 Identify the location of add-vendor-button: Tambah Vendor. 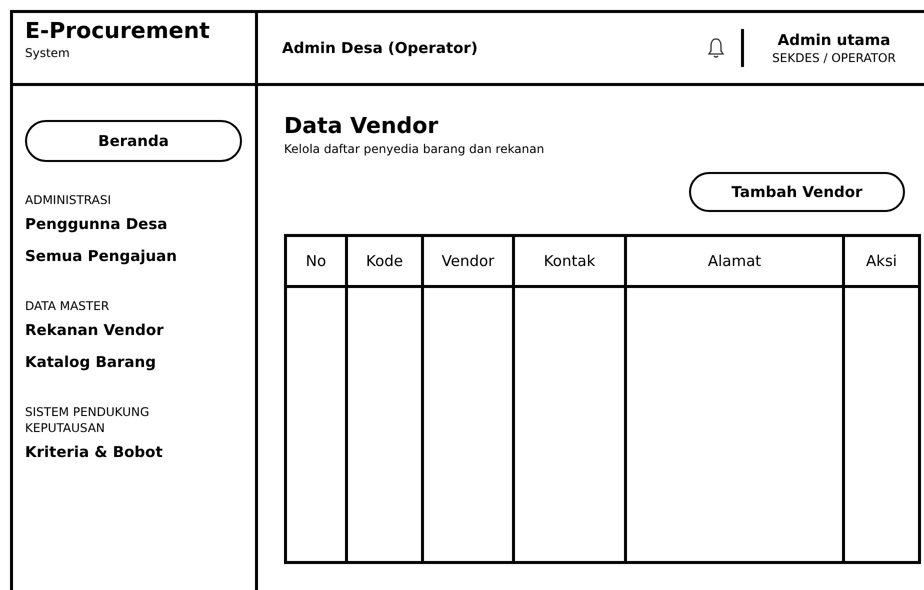
(797, 192).